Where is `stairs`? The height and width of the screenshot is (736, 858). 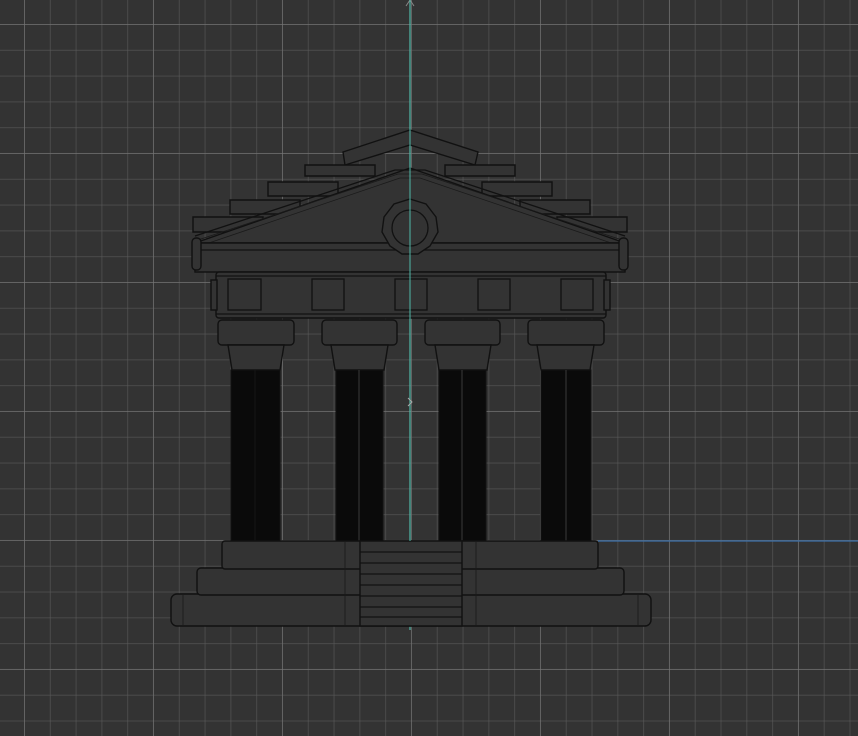
stairs is located at coordinates (411, 583).